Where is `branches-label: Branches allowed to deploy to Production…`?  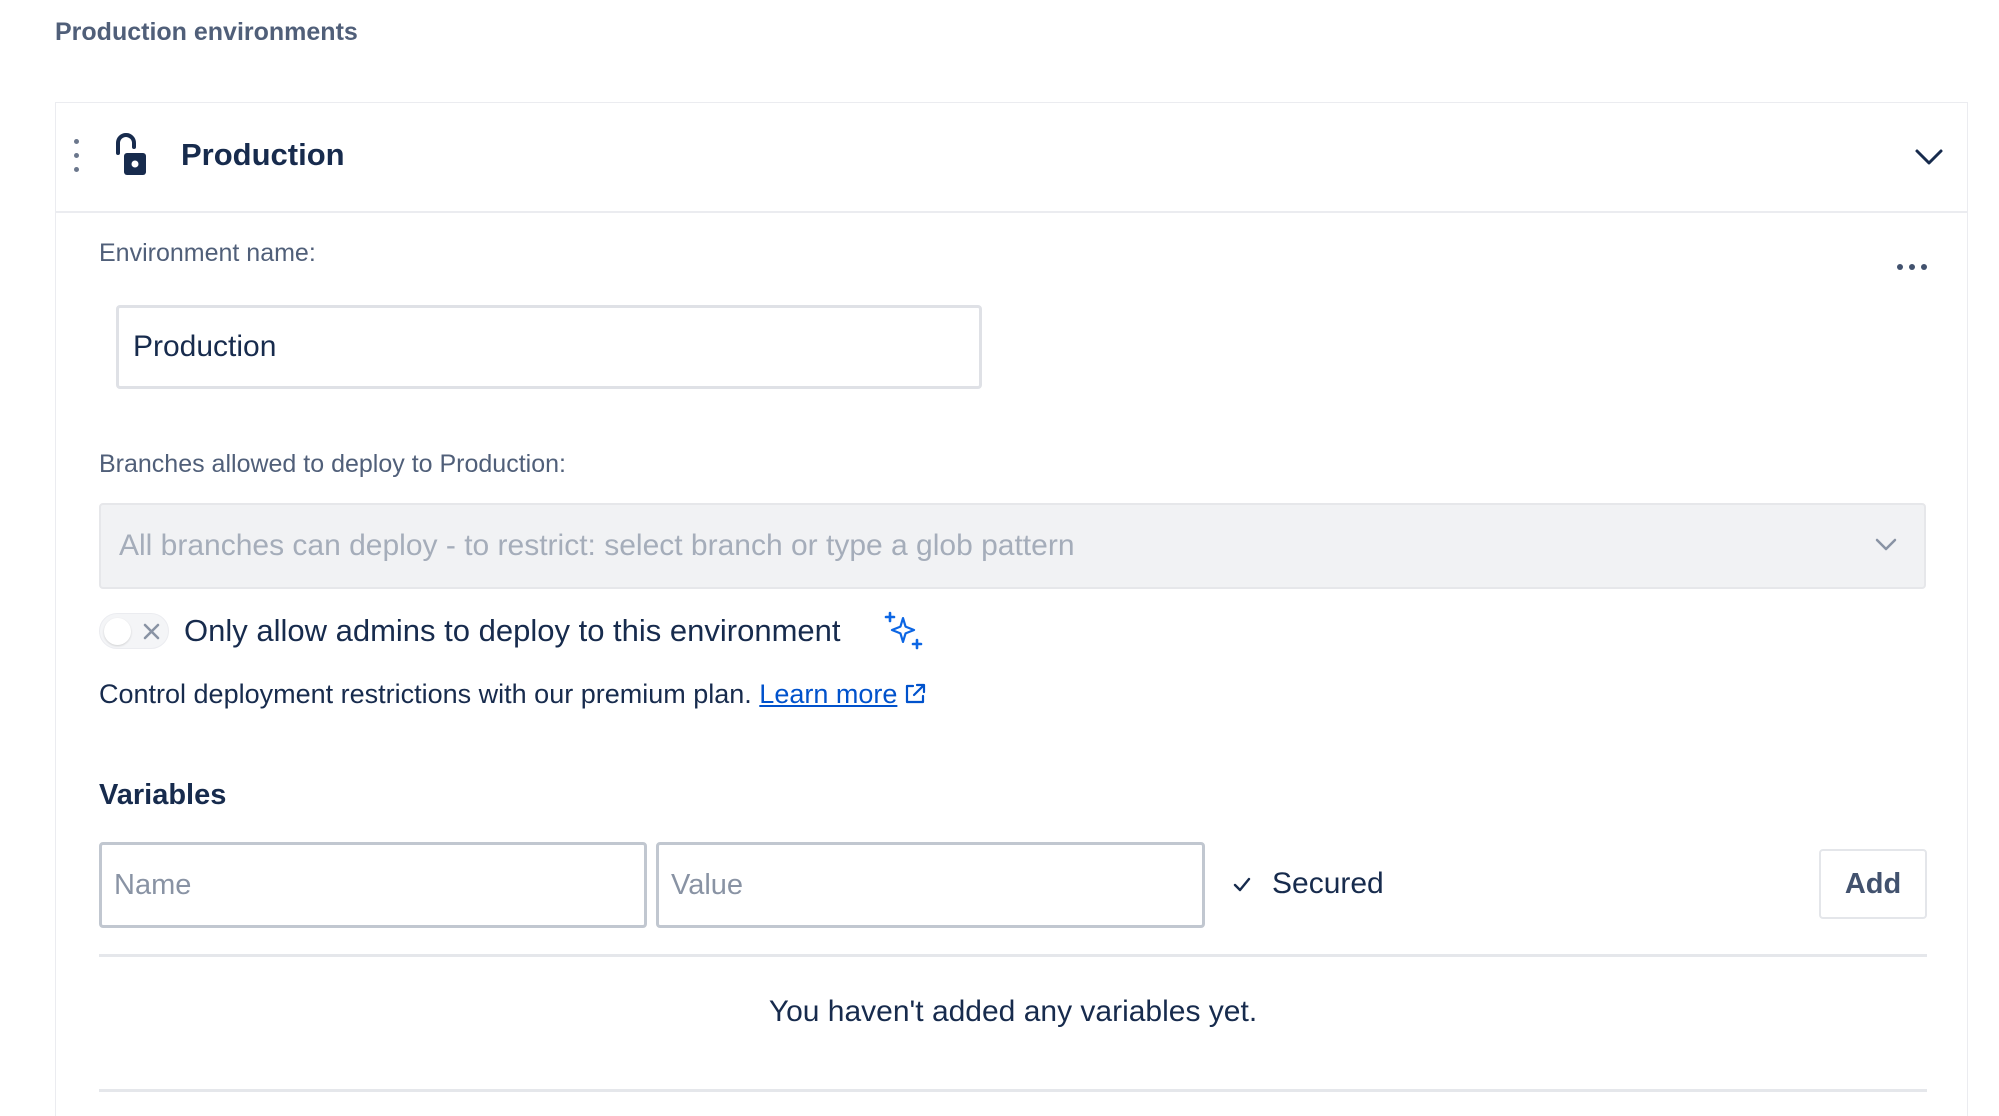 branches-label: Branches allowed to deploy to Production… is located at coordinates (332, 464).